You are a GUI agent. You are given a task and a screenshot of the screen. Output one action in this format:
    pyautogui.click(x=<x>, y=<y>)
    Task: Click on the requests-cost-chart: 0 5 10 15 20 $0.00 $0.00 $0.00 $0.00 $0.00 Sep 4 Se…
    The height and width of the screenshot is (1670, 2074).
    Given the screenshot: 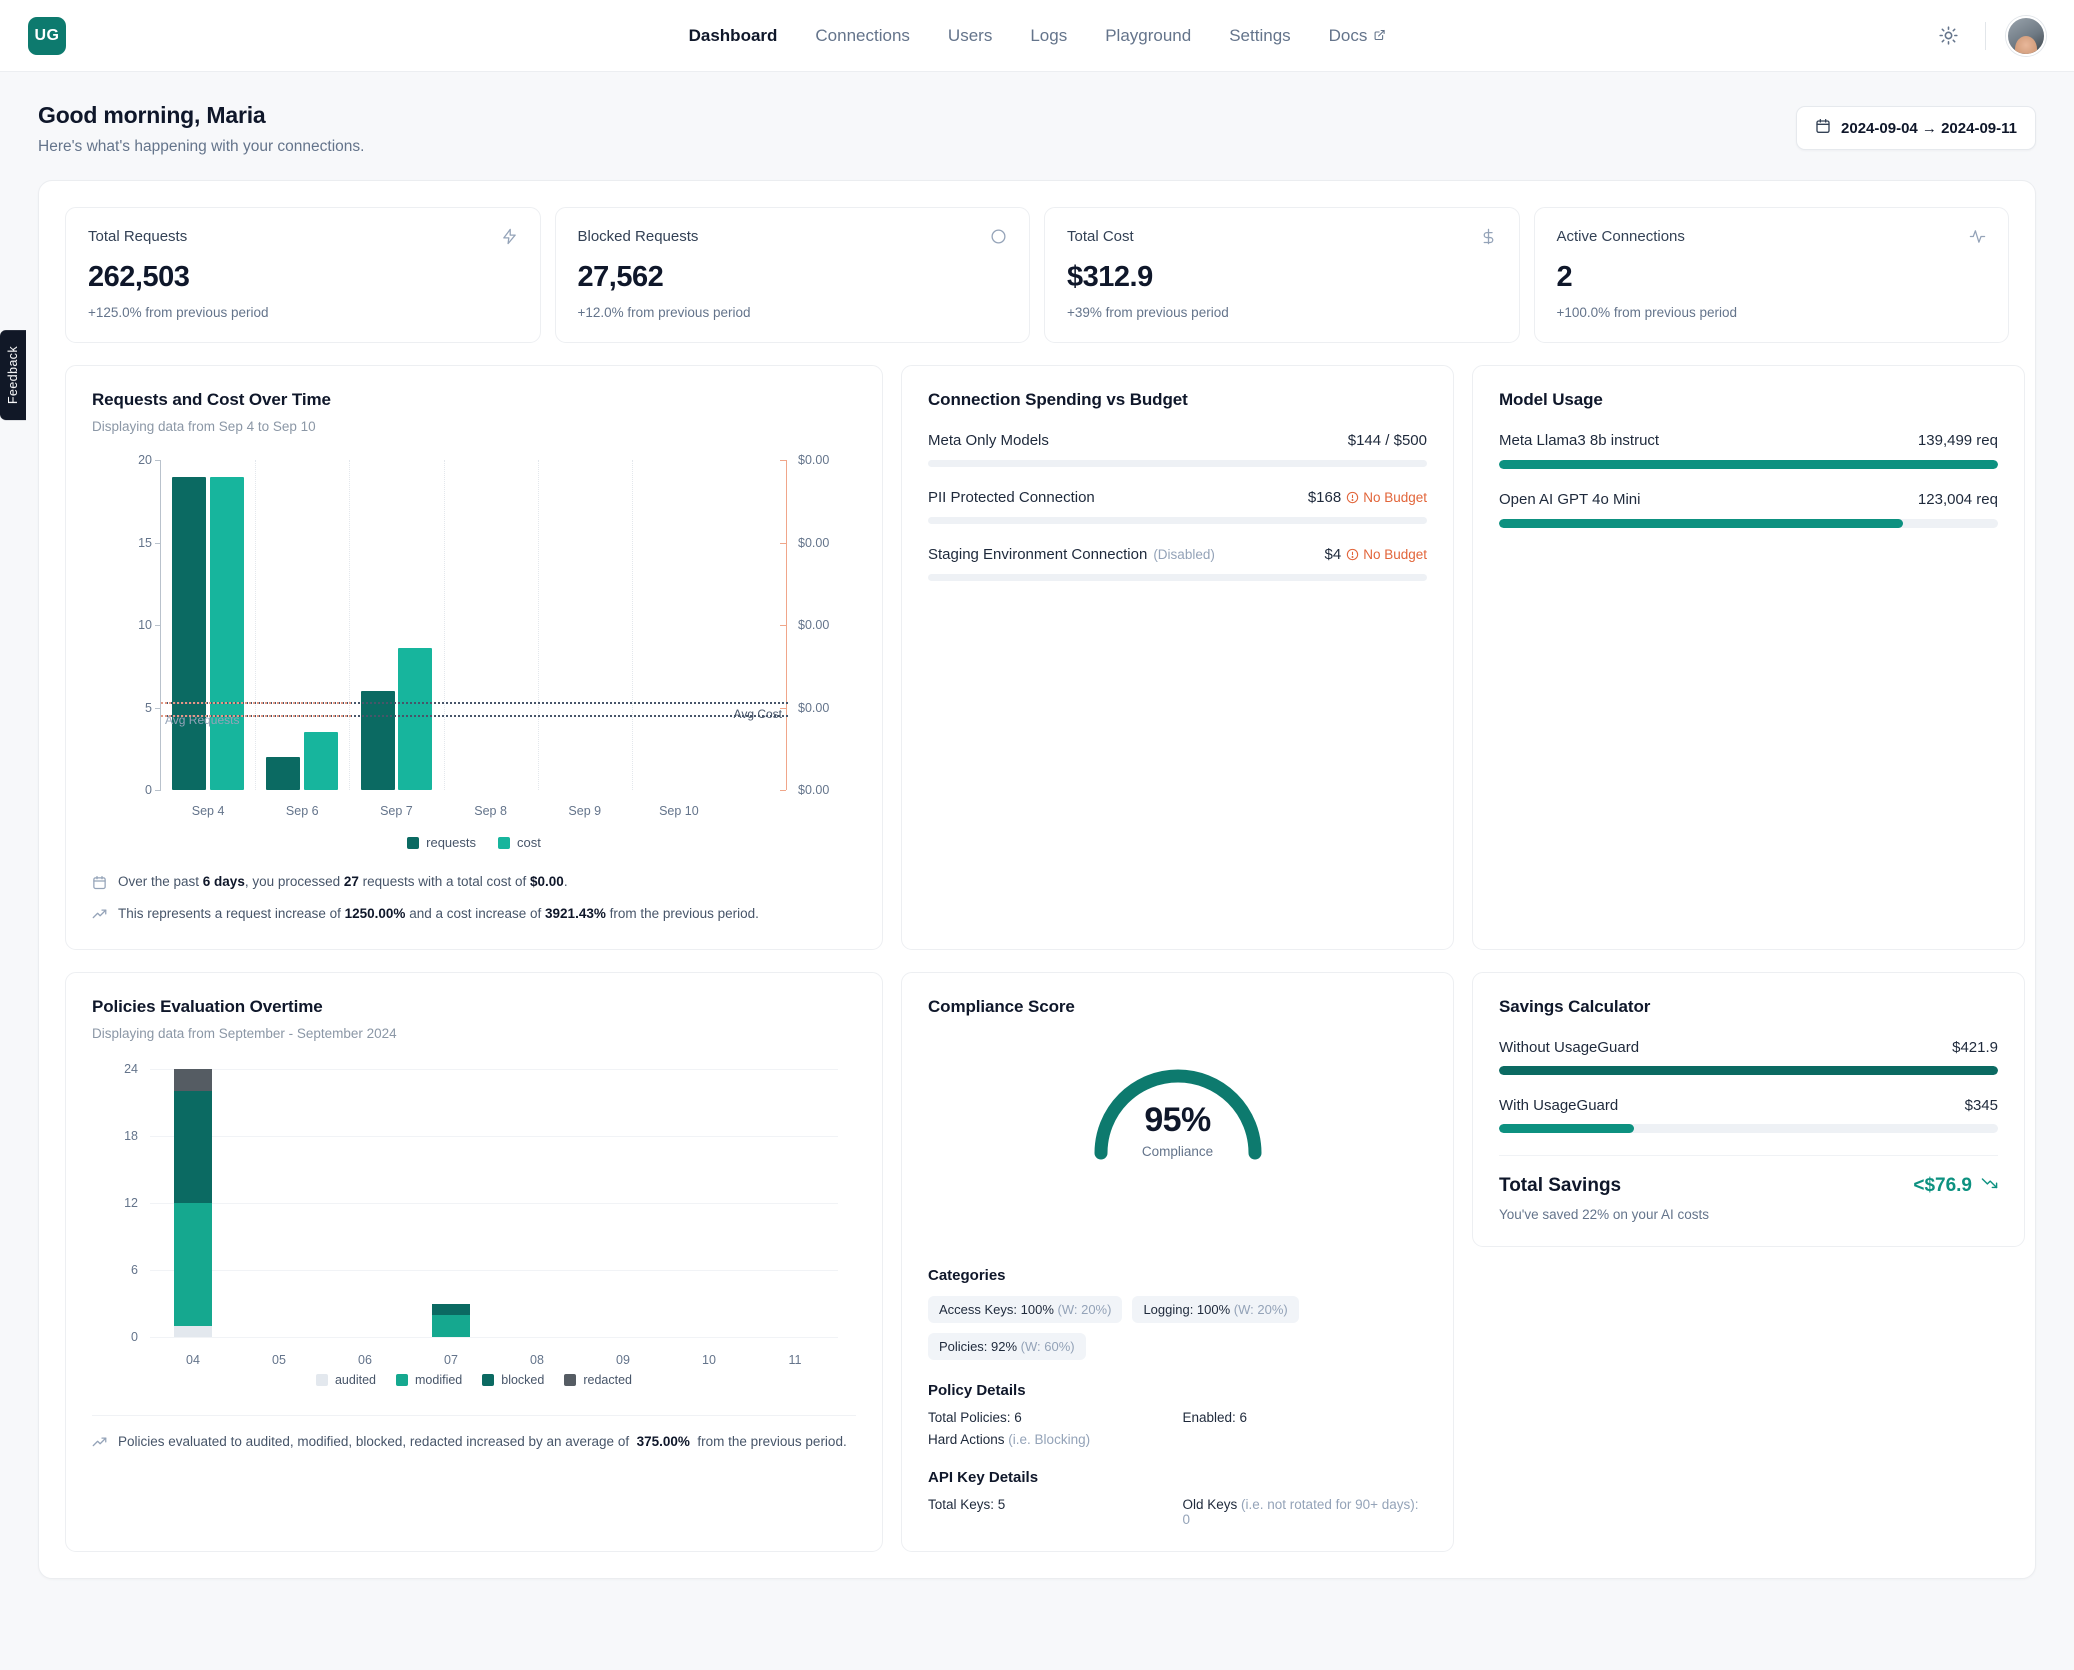 What is the action you would take?
    pyautogui.click(x=474, y=649)
    